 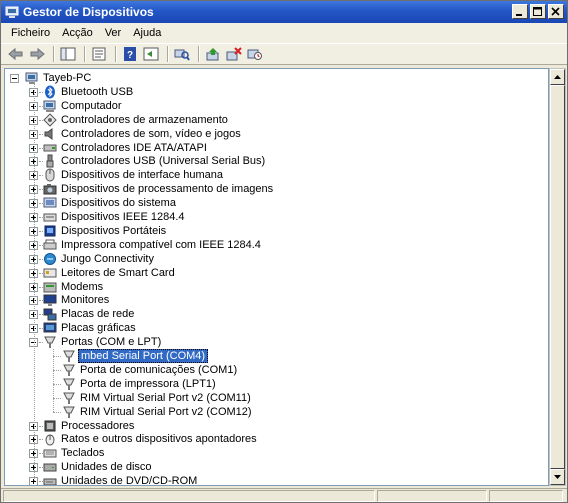 I want to click on tree-device: Porta de impressora (LPT1), so click(x=275, y=384).